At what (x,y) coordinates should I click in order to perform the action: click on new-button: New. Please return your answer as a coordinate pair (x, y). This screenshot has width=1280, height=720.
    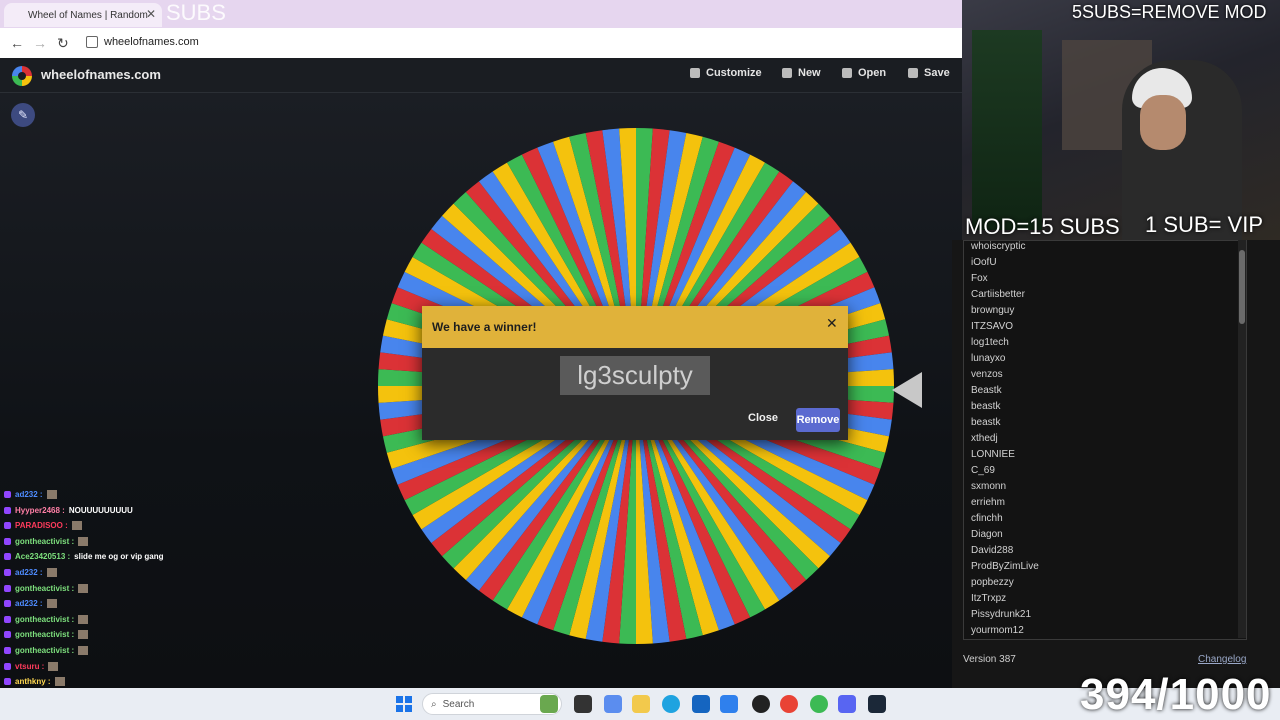
    Looking at the image, I should click on (801, 73).